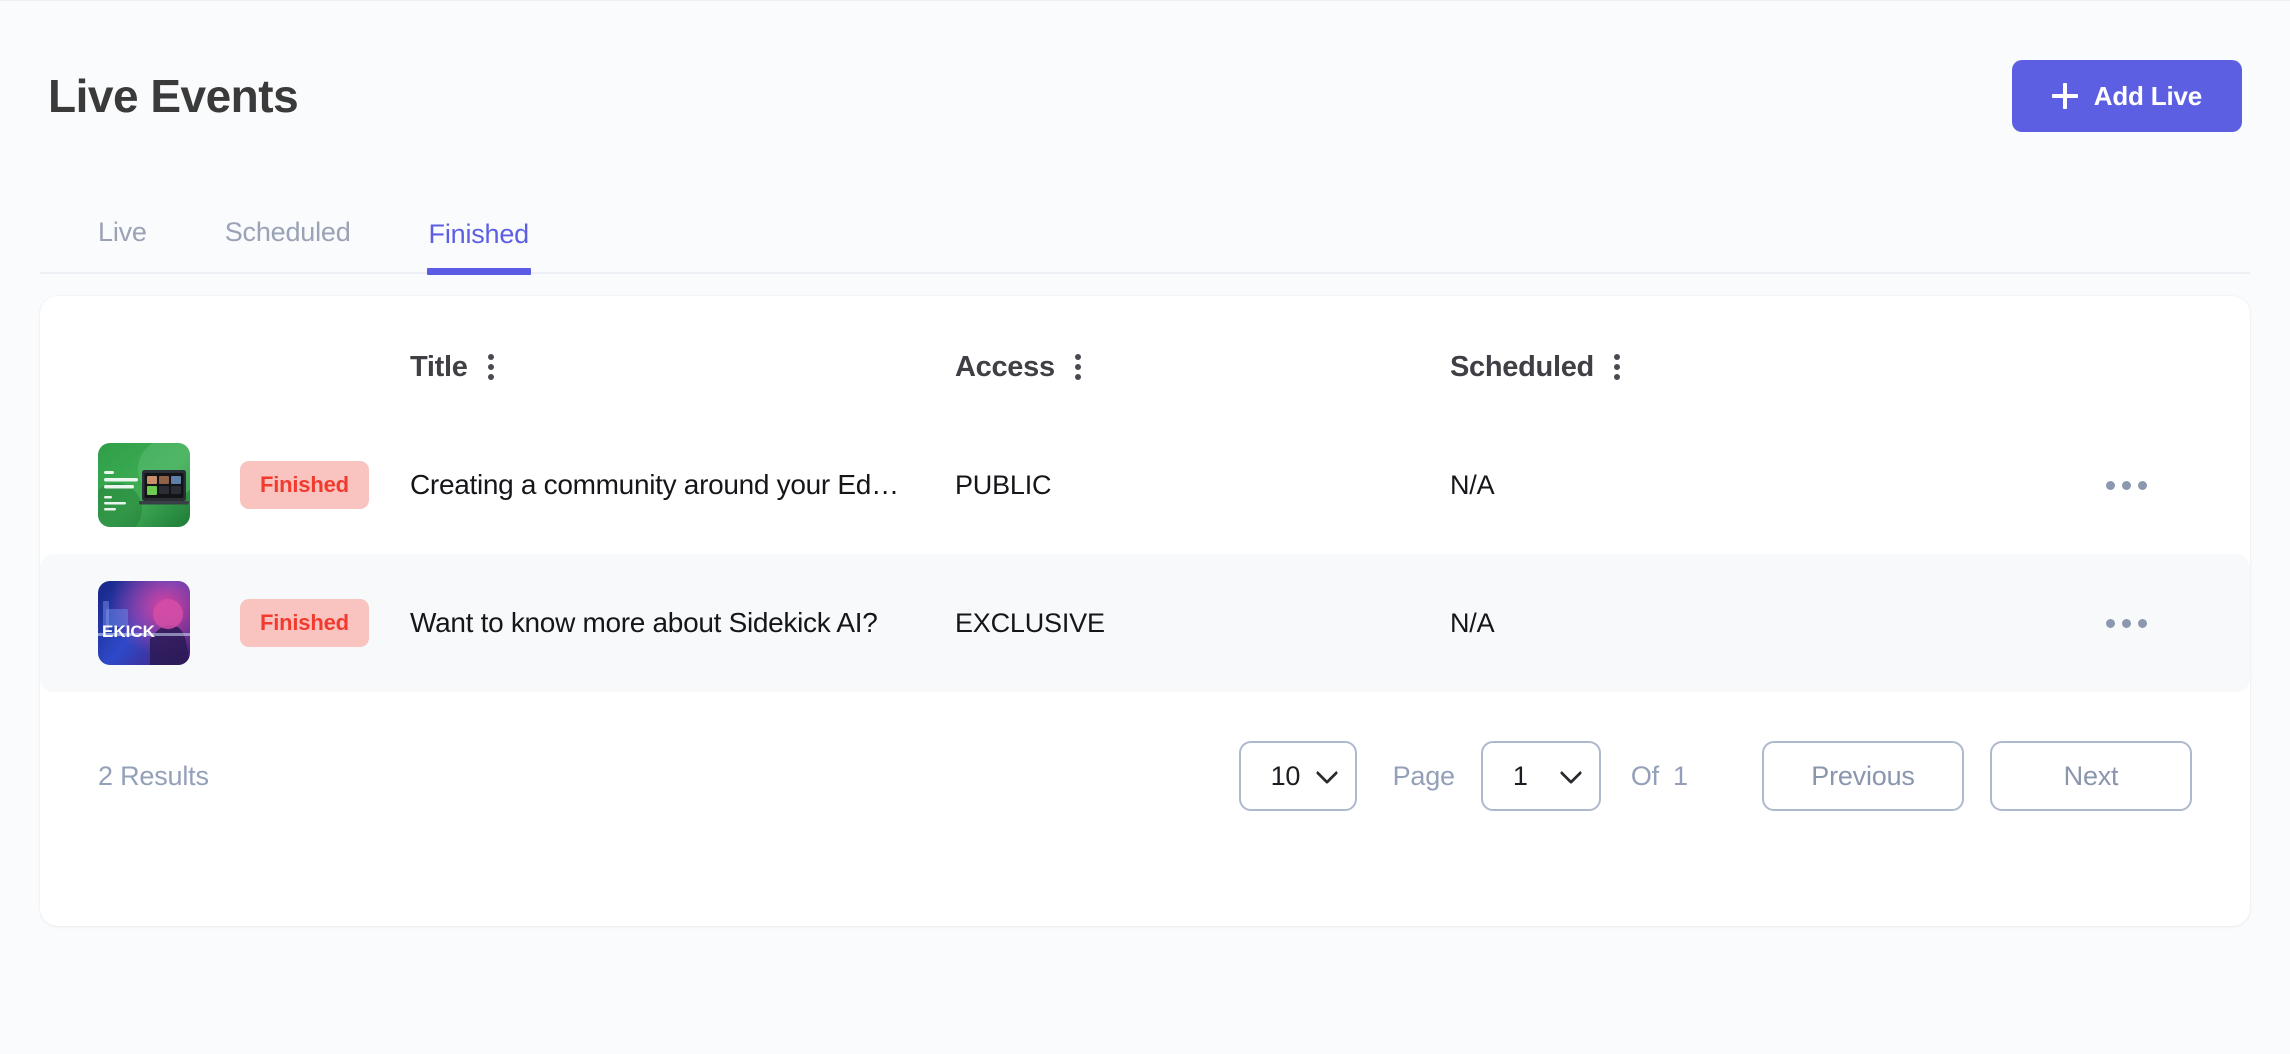 This screenshot has width=2290, height=1054. I want to click on tab-finished: Finished, so click(479, 240).